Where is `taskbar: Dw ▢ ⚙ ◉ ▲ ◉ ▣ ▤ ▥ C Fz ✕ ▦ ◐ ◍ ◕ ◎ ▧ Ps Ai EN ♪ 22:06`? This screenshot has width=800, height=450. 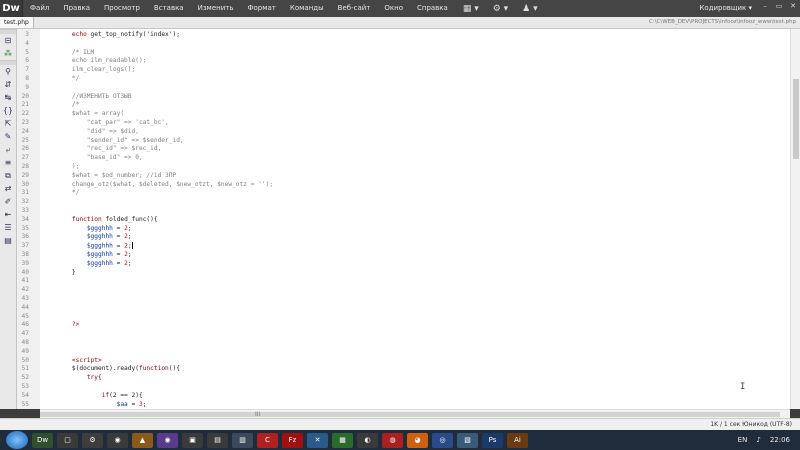
taskbar: Dw ▢ ⚙ ◉ ▲ ◉ ▣ ▤ ▥ C Fz ✕ ▦ ◐ ◍ ◕ ◎ ▧ Ps Ai EN ♪ 22:06 is located at coordinates (400, 440).